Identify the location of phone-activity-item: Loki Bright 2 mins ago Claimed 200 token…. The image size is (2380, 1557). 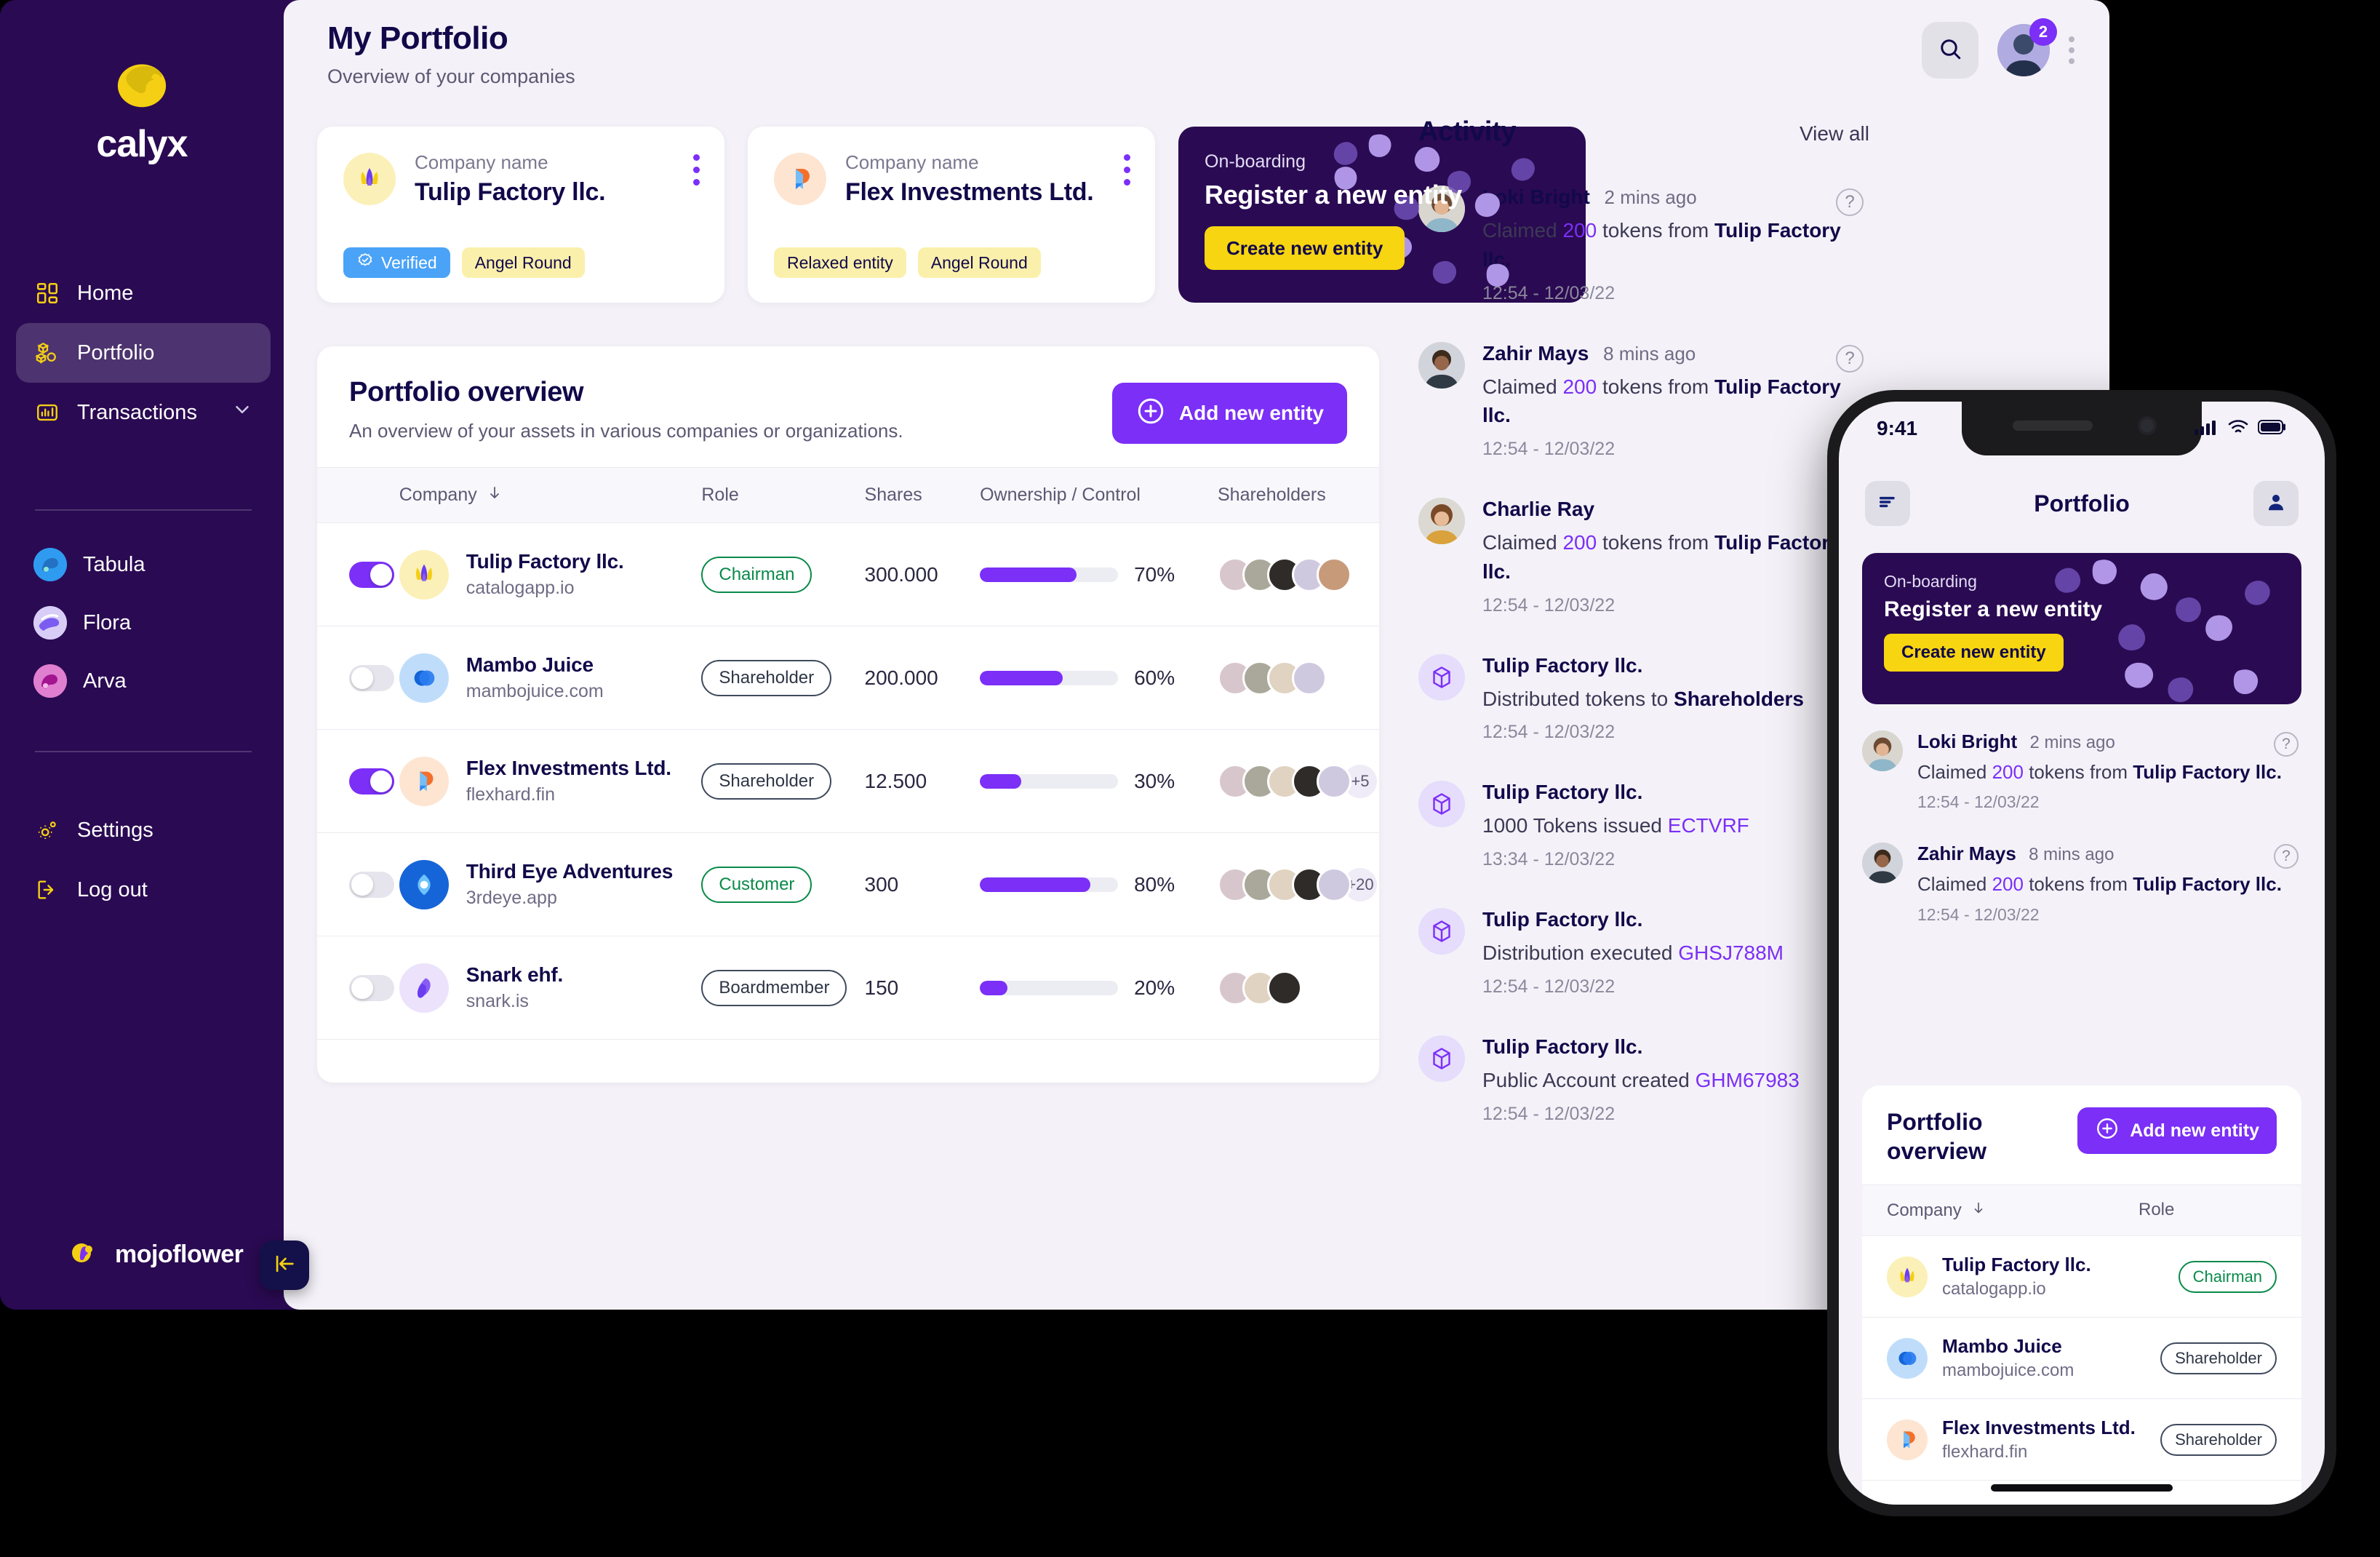
(2081, 771).